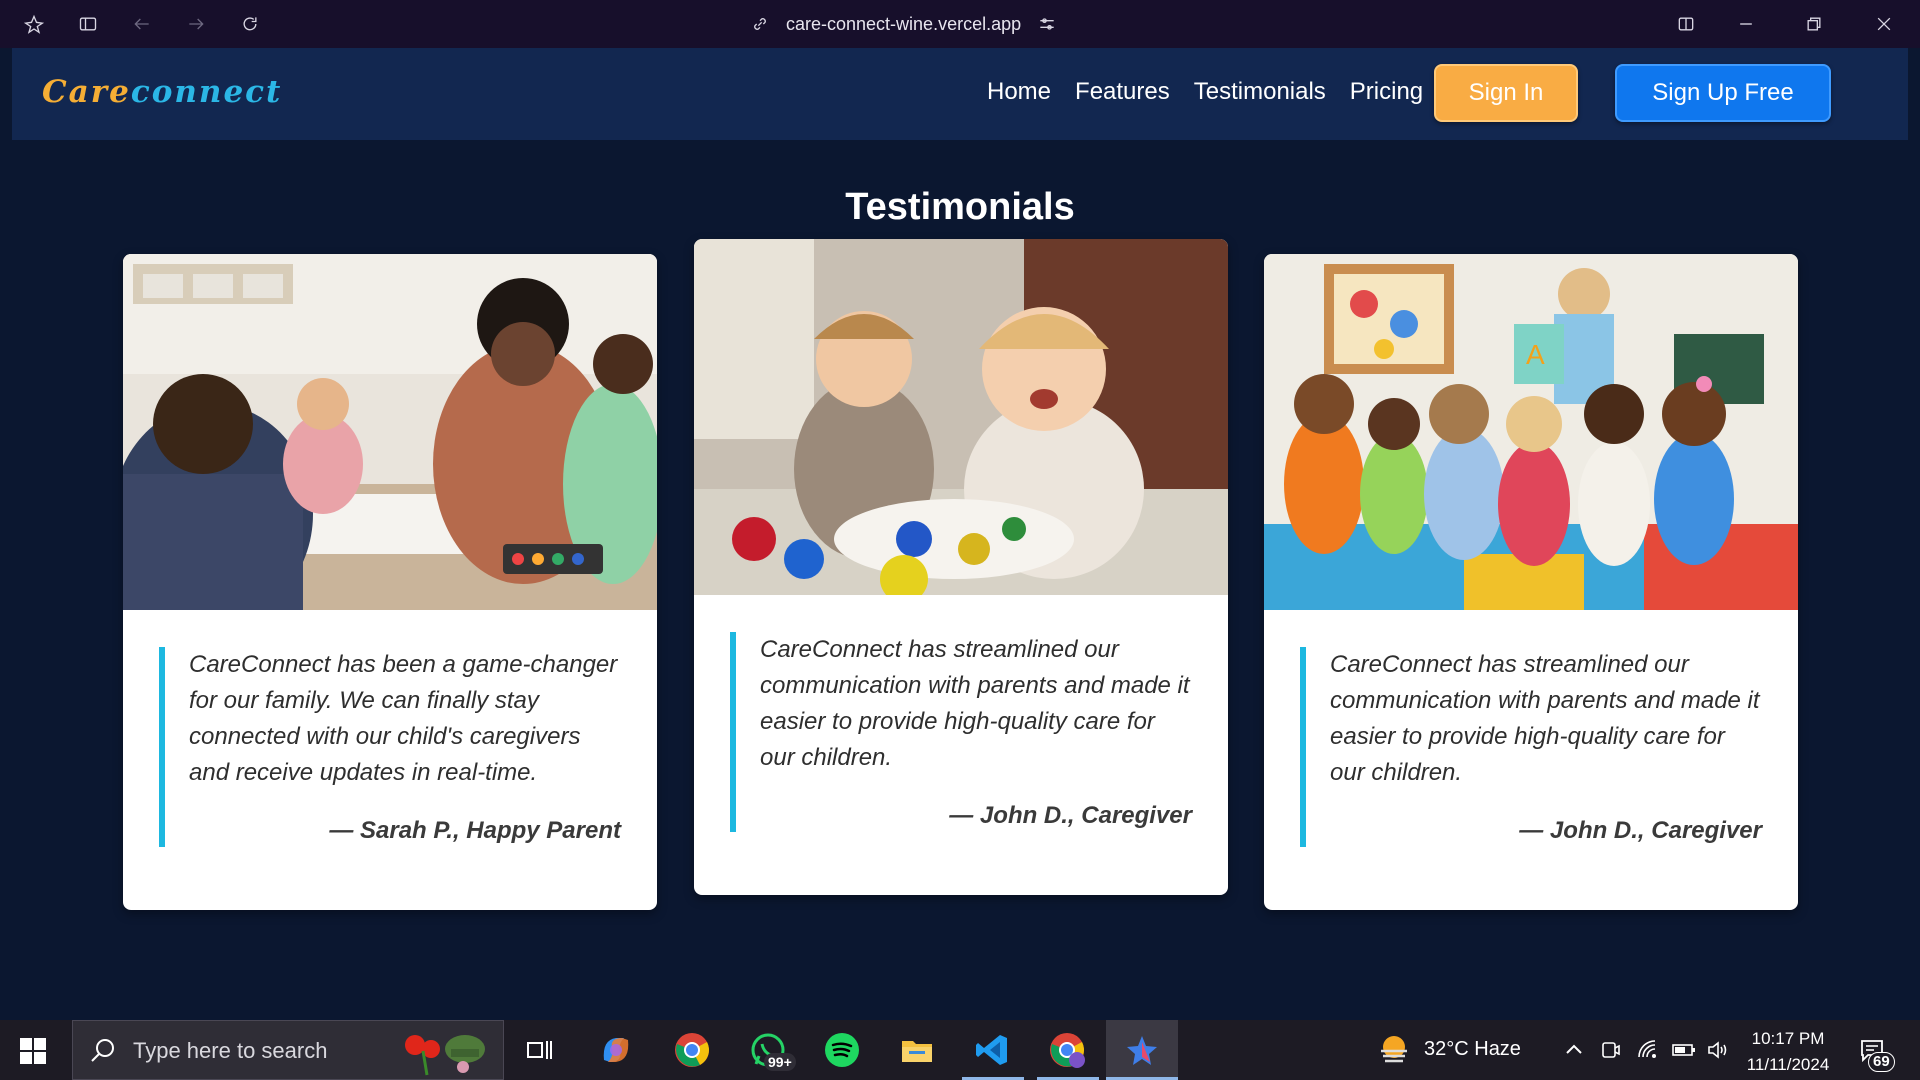 This screenshot has width=1920, height=1080. I want to click on task-view-icon, so click(540, 1050).